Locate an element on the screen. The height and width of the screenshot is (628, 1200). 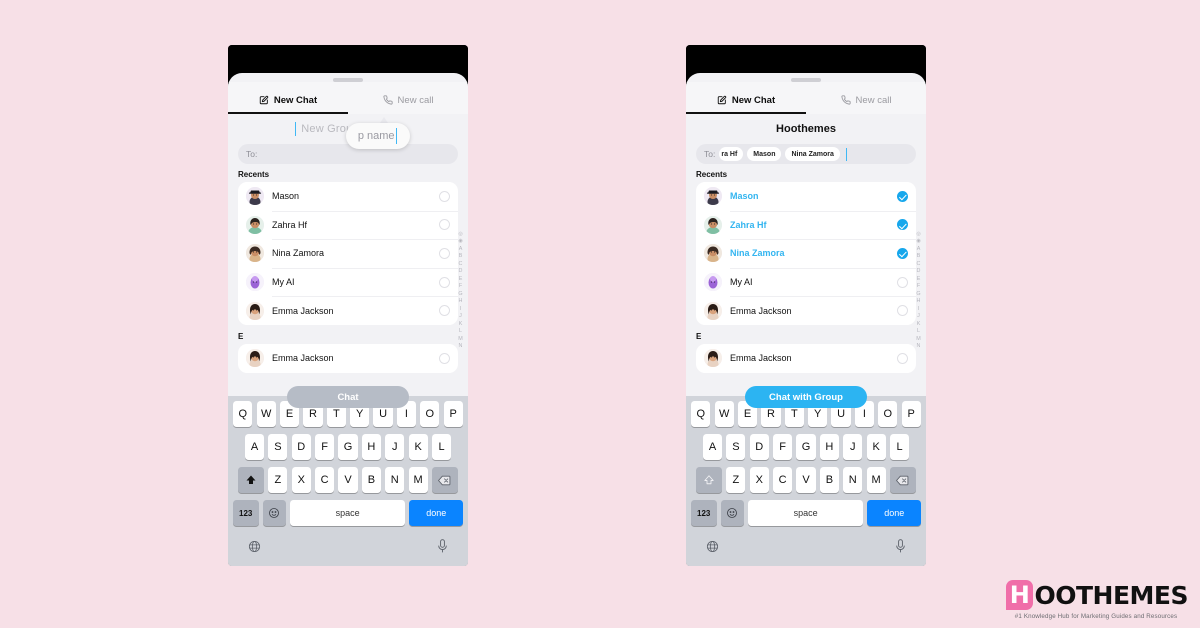
recipient-chip: Mason is located at coordinates (764, 154).